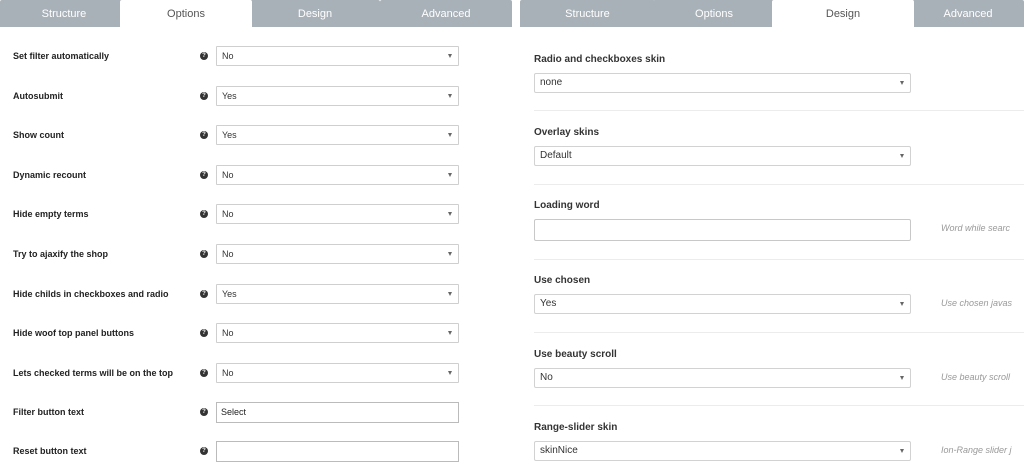 The image size is (1024, 466). I want to click on use-chosen-select: Yes, so click(722, 304).